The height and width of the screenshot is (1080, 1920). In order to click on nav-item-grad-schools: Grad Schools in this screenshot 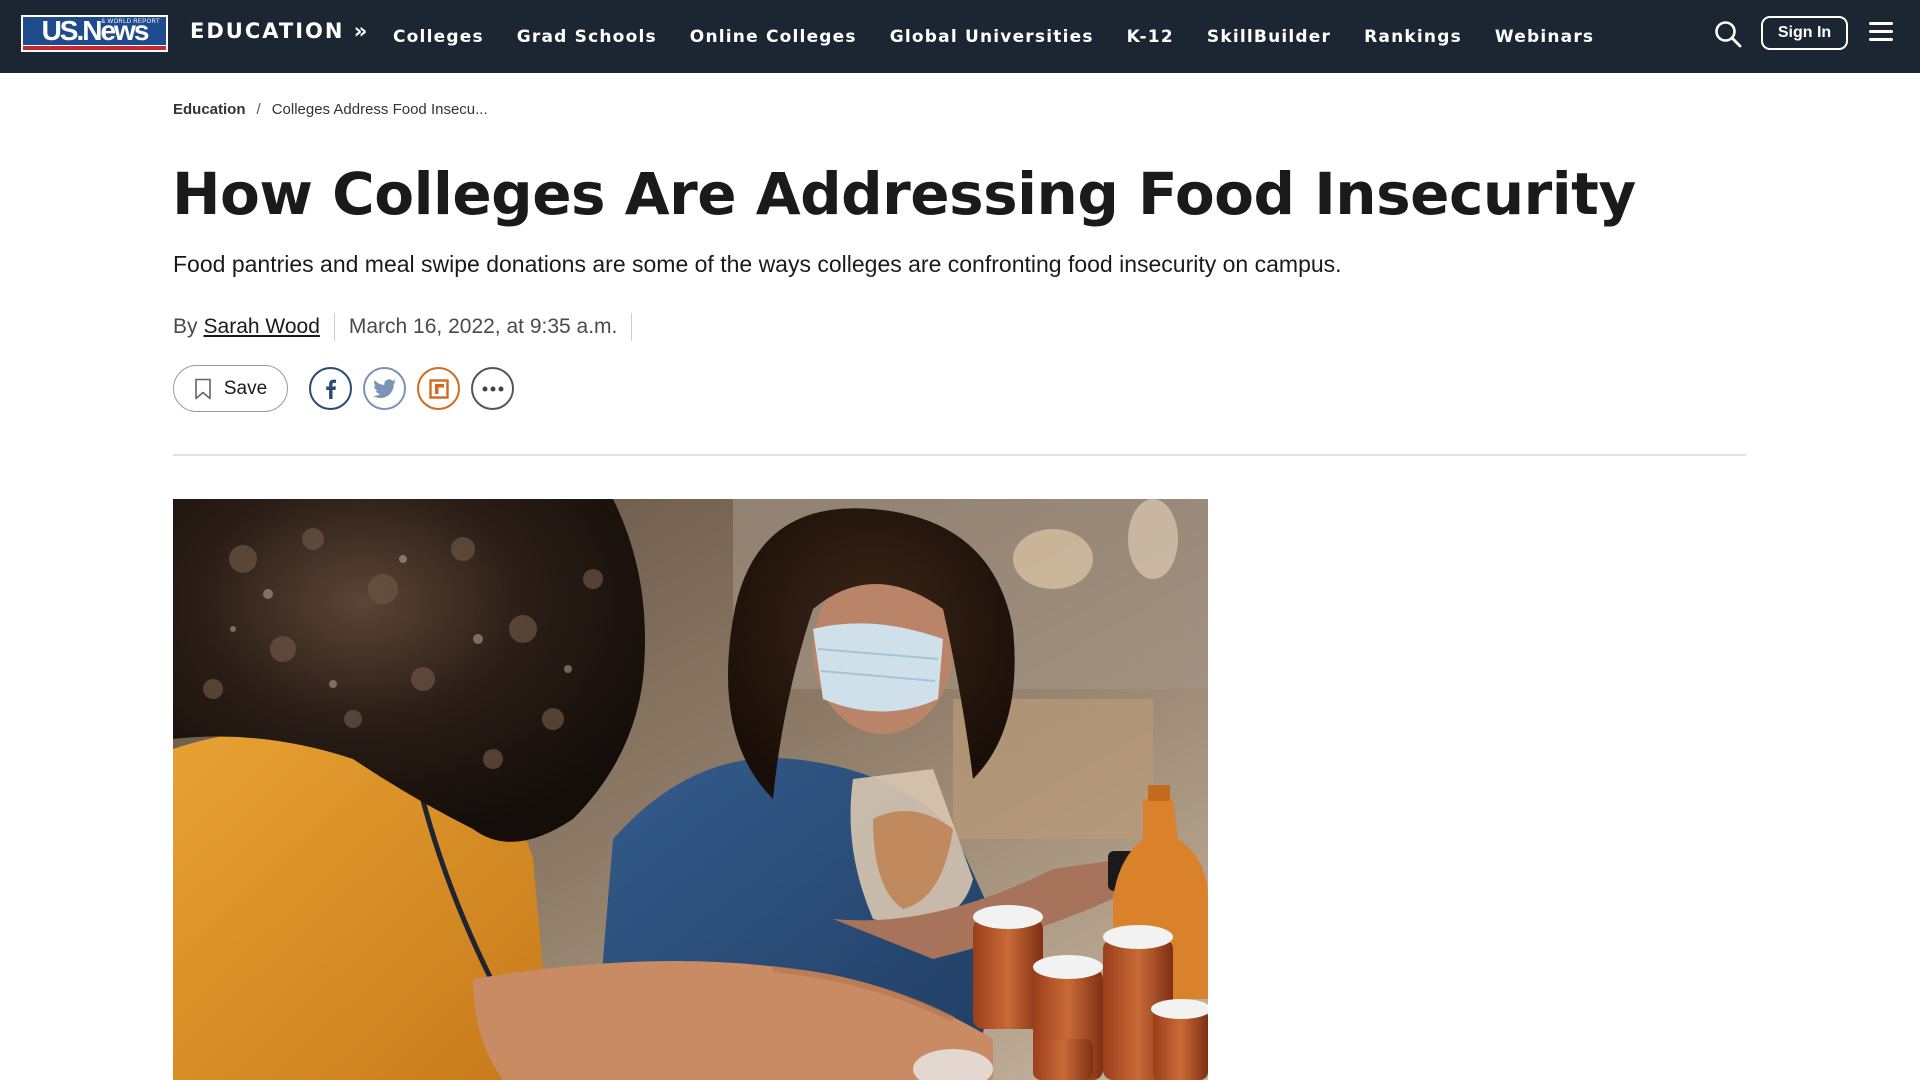, I will do `click(587, 37)`.